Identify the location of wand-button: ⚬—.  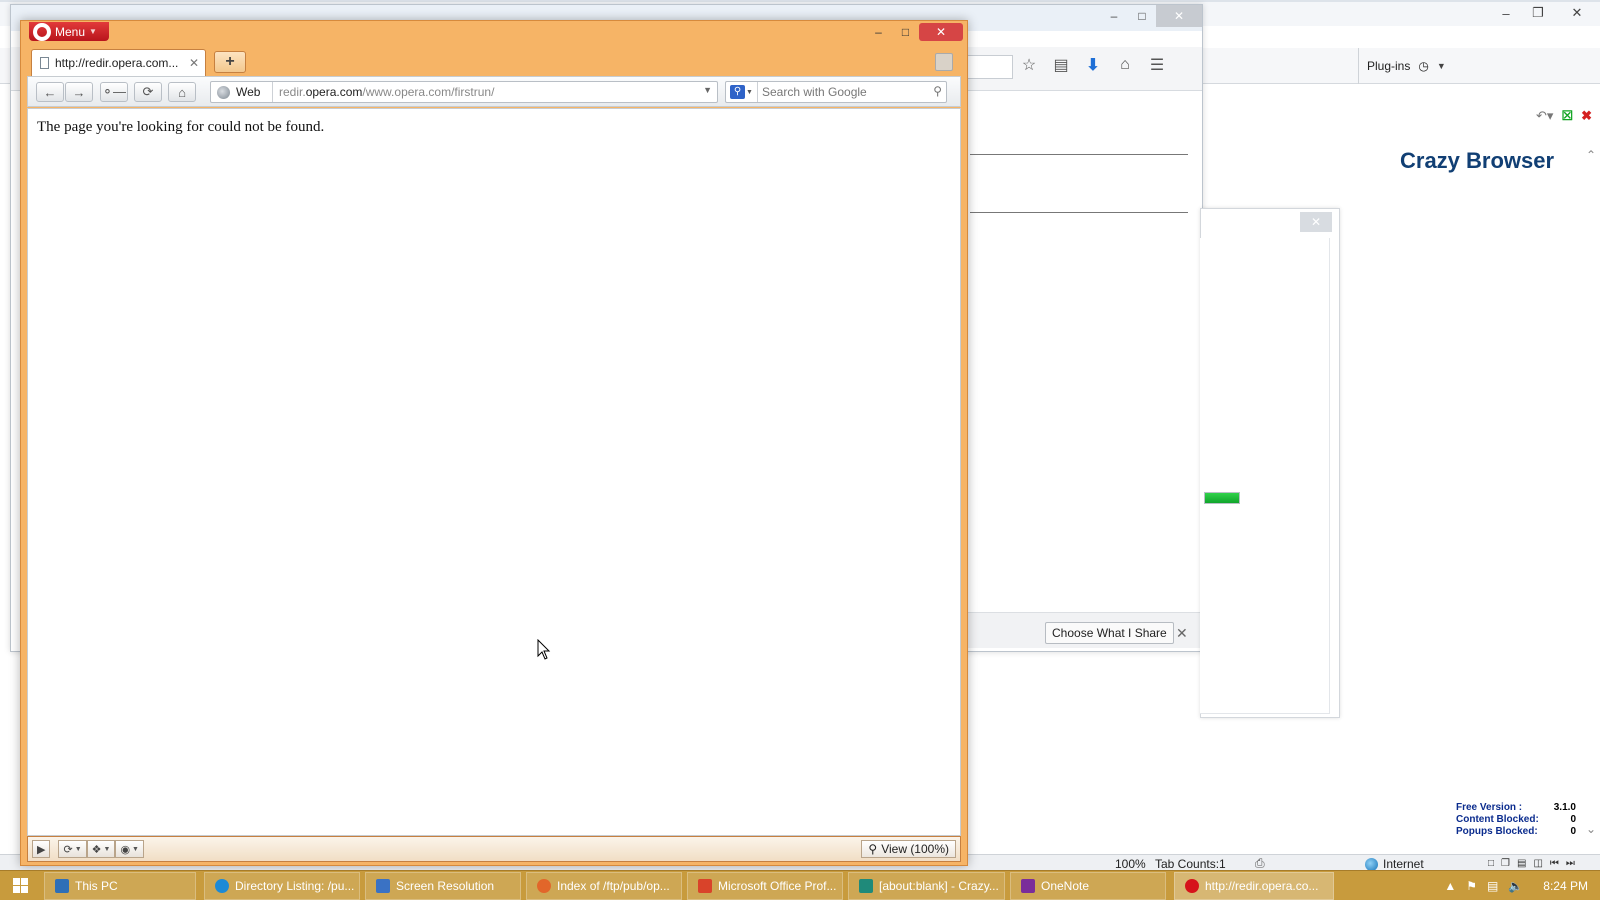
(114, 92).